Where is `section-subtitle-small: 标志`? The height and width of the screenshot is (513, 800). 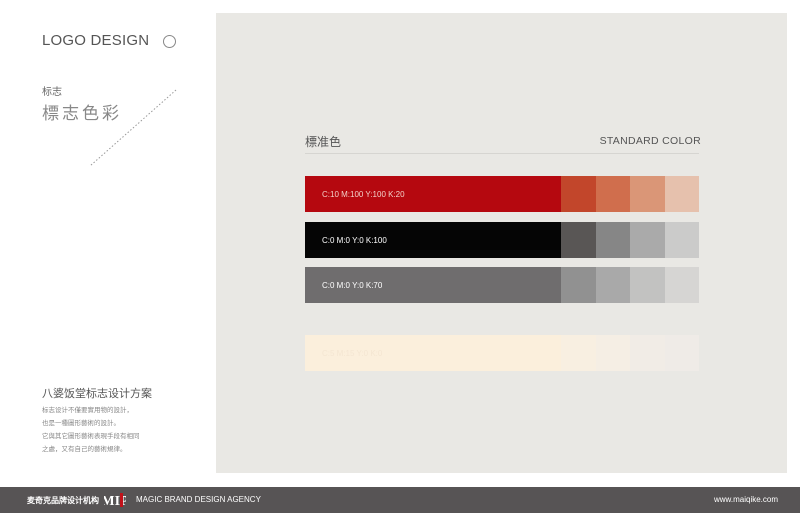
section-subtitle-small: 标志 is located at coordinates (52, 92).